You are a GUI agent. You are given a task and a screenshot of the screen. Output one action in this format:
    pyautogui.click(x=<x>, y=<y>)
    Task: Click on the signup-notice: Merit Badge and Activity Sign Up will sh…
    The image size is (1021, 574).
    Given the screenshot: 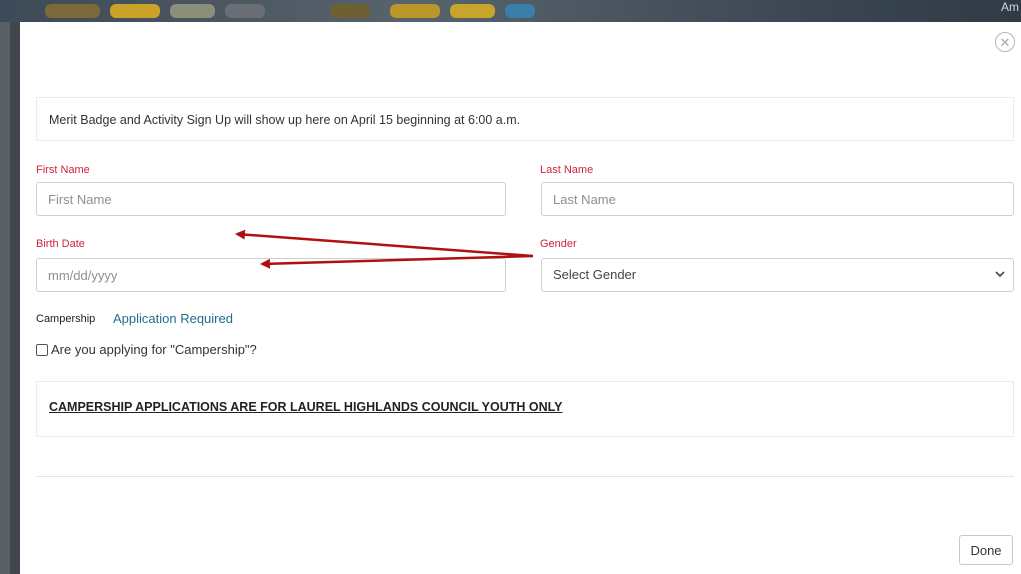 What is the action you would take?
    pyautogui.click(x=525, y=119)
    